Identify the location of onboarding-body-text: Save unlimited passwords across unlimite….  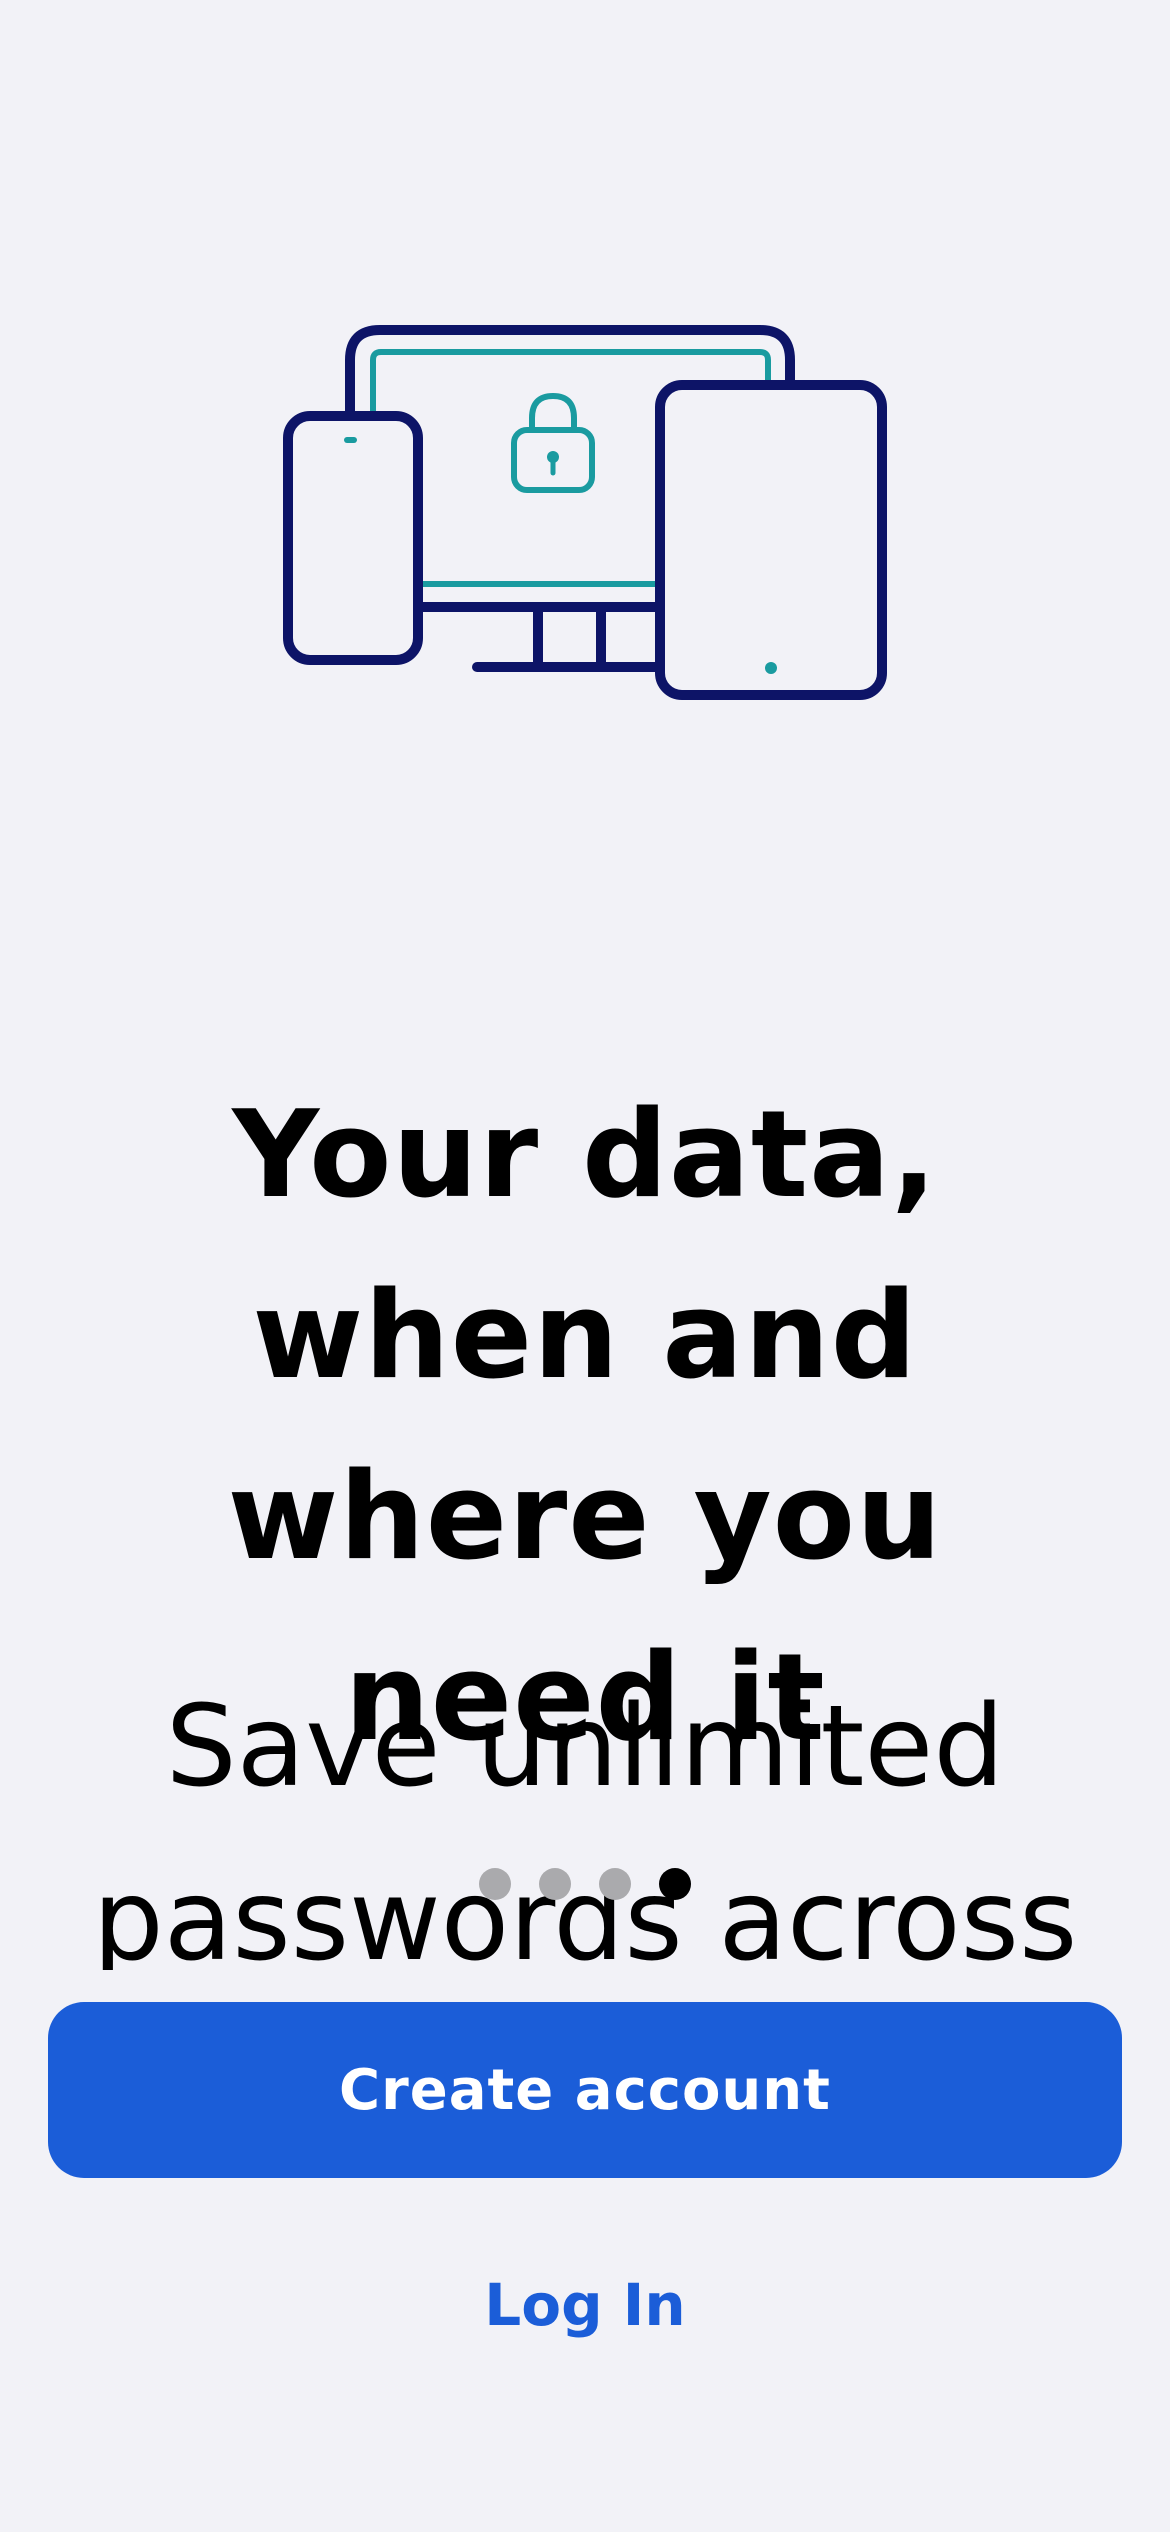
(585, 1826).